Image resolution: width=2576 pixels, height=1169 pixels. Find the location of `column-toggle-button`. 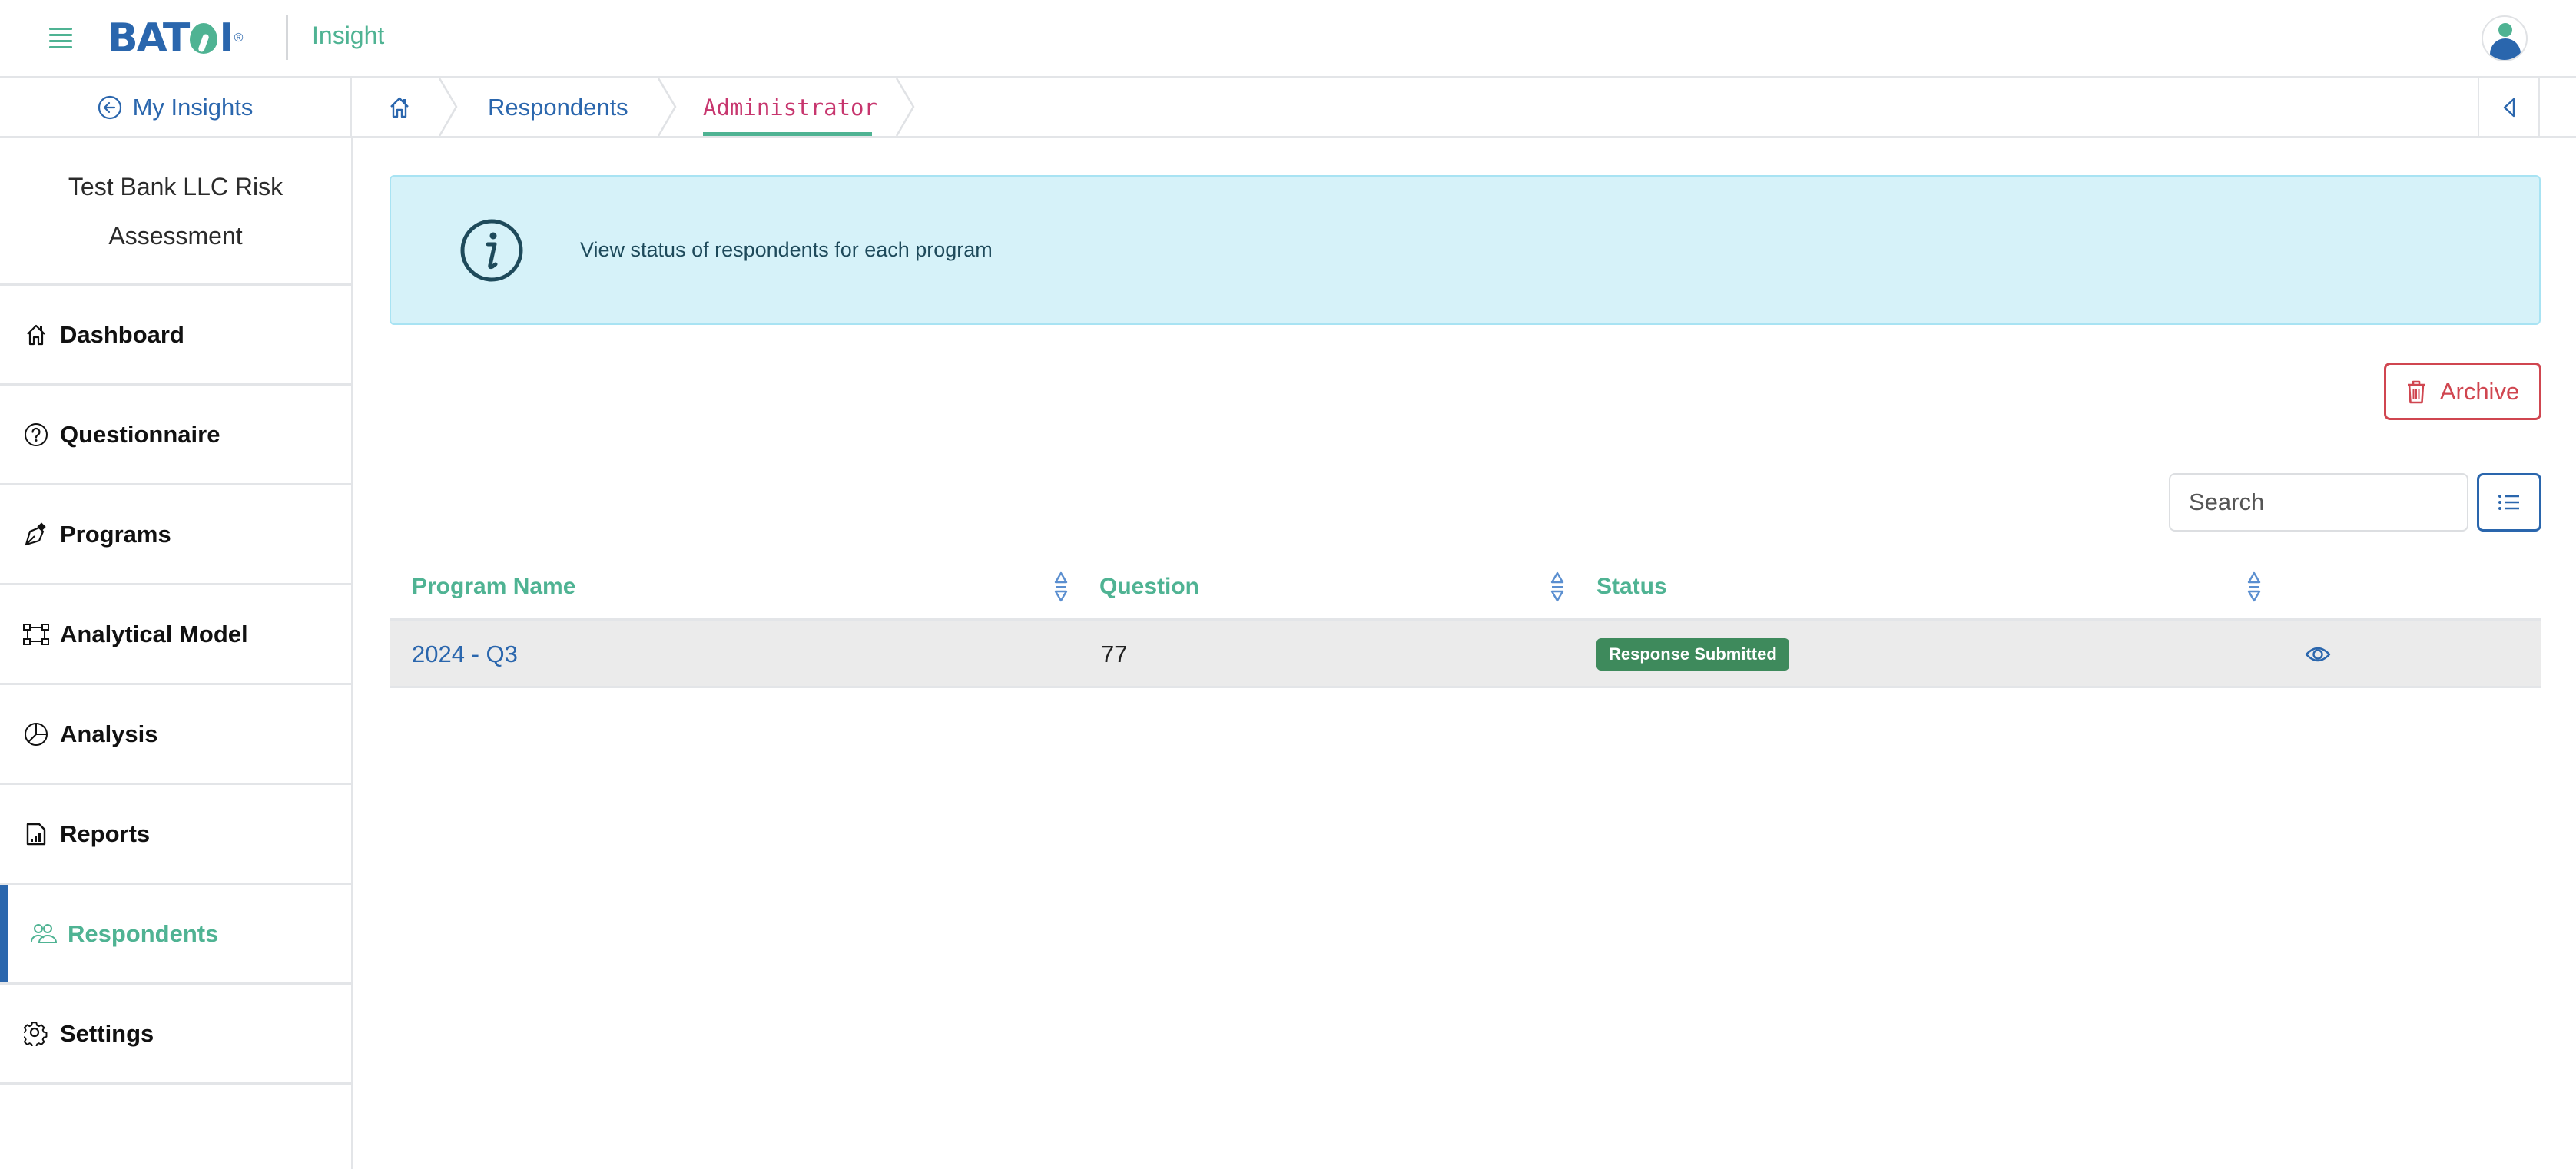

column-toggle-button is located at coordinates (2509, 502).